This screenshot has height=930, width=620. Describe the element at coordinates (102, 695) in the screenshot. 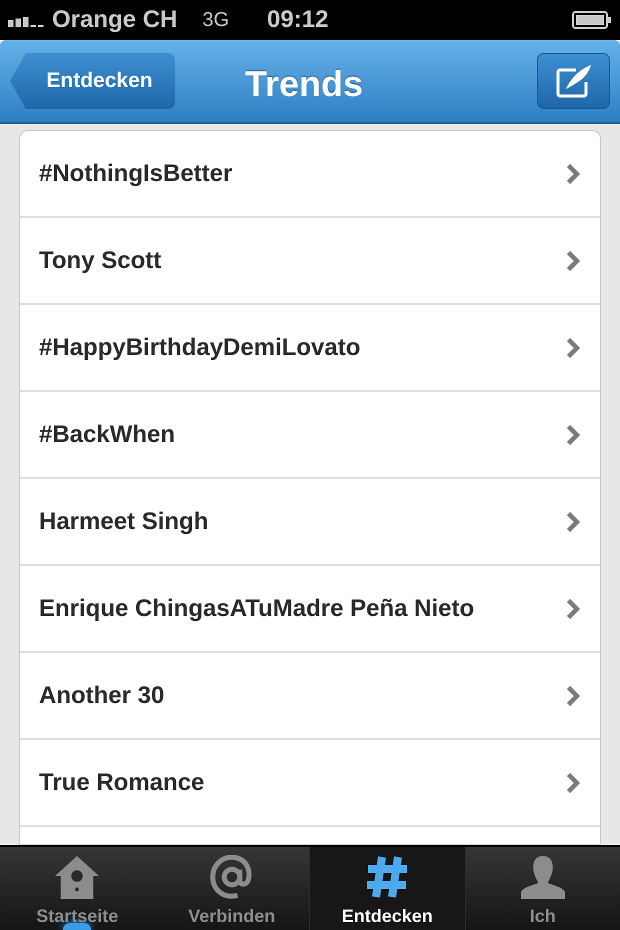

I see `trend-label: Another 30` at that location.